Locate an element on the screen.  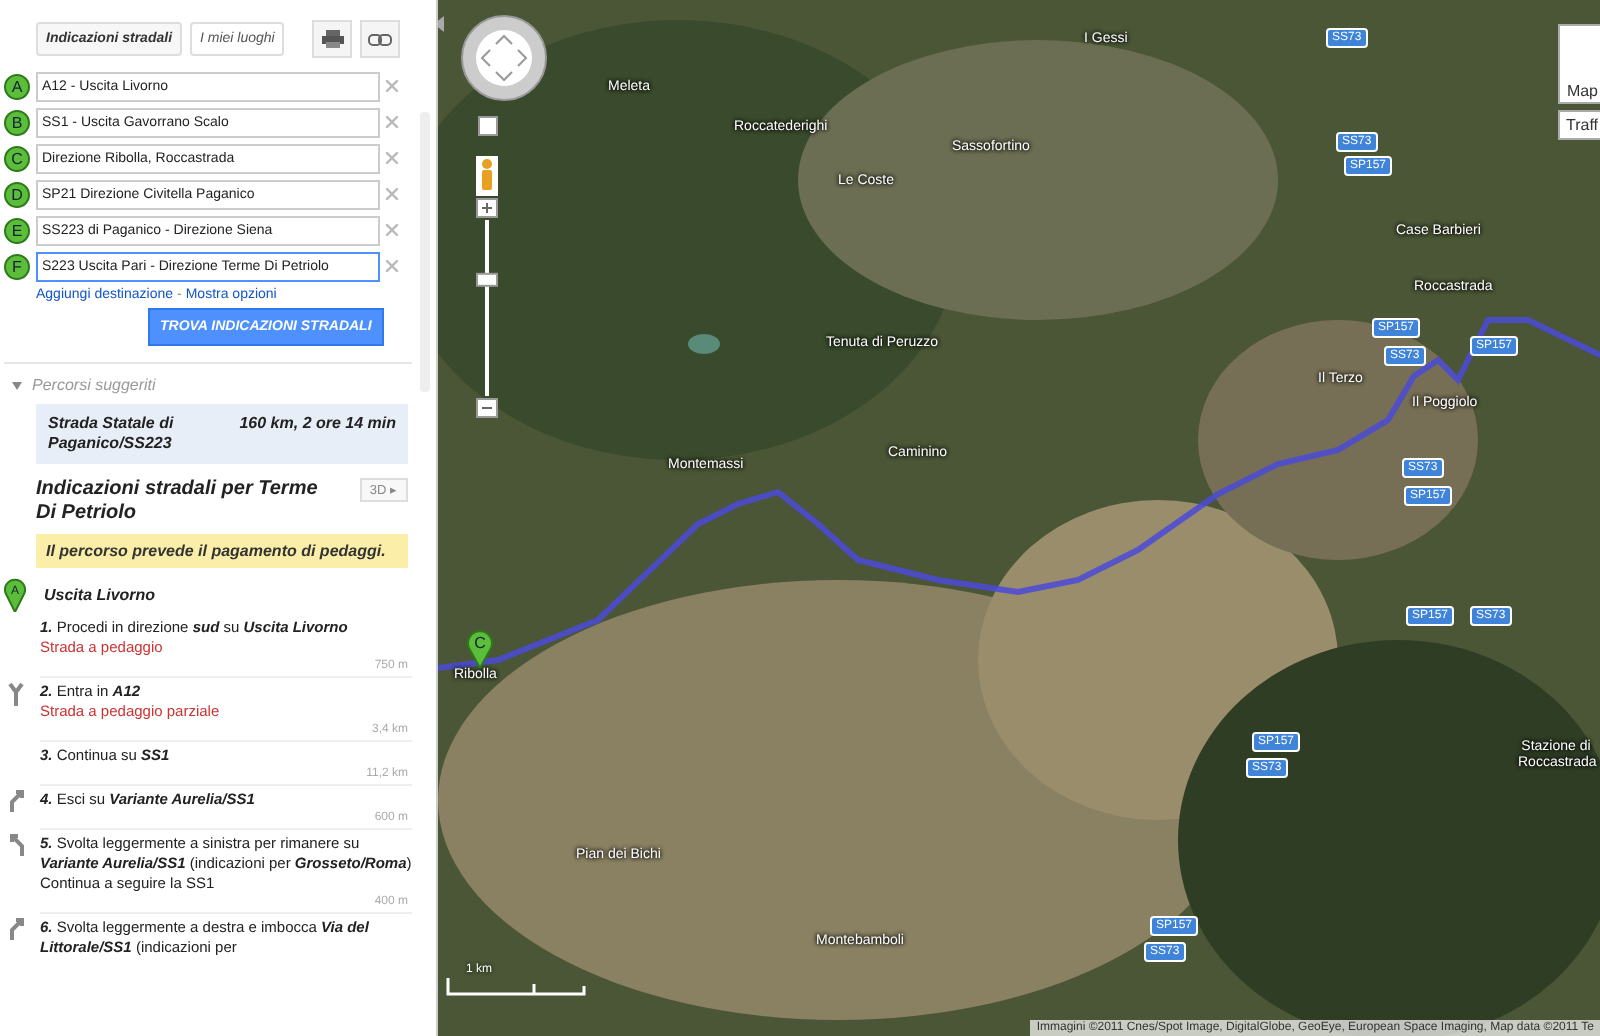
pan-control is located at coordinates (504, 58).